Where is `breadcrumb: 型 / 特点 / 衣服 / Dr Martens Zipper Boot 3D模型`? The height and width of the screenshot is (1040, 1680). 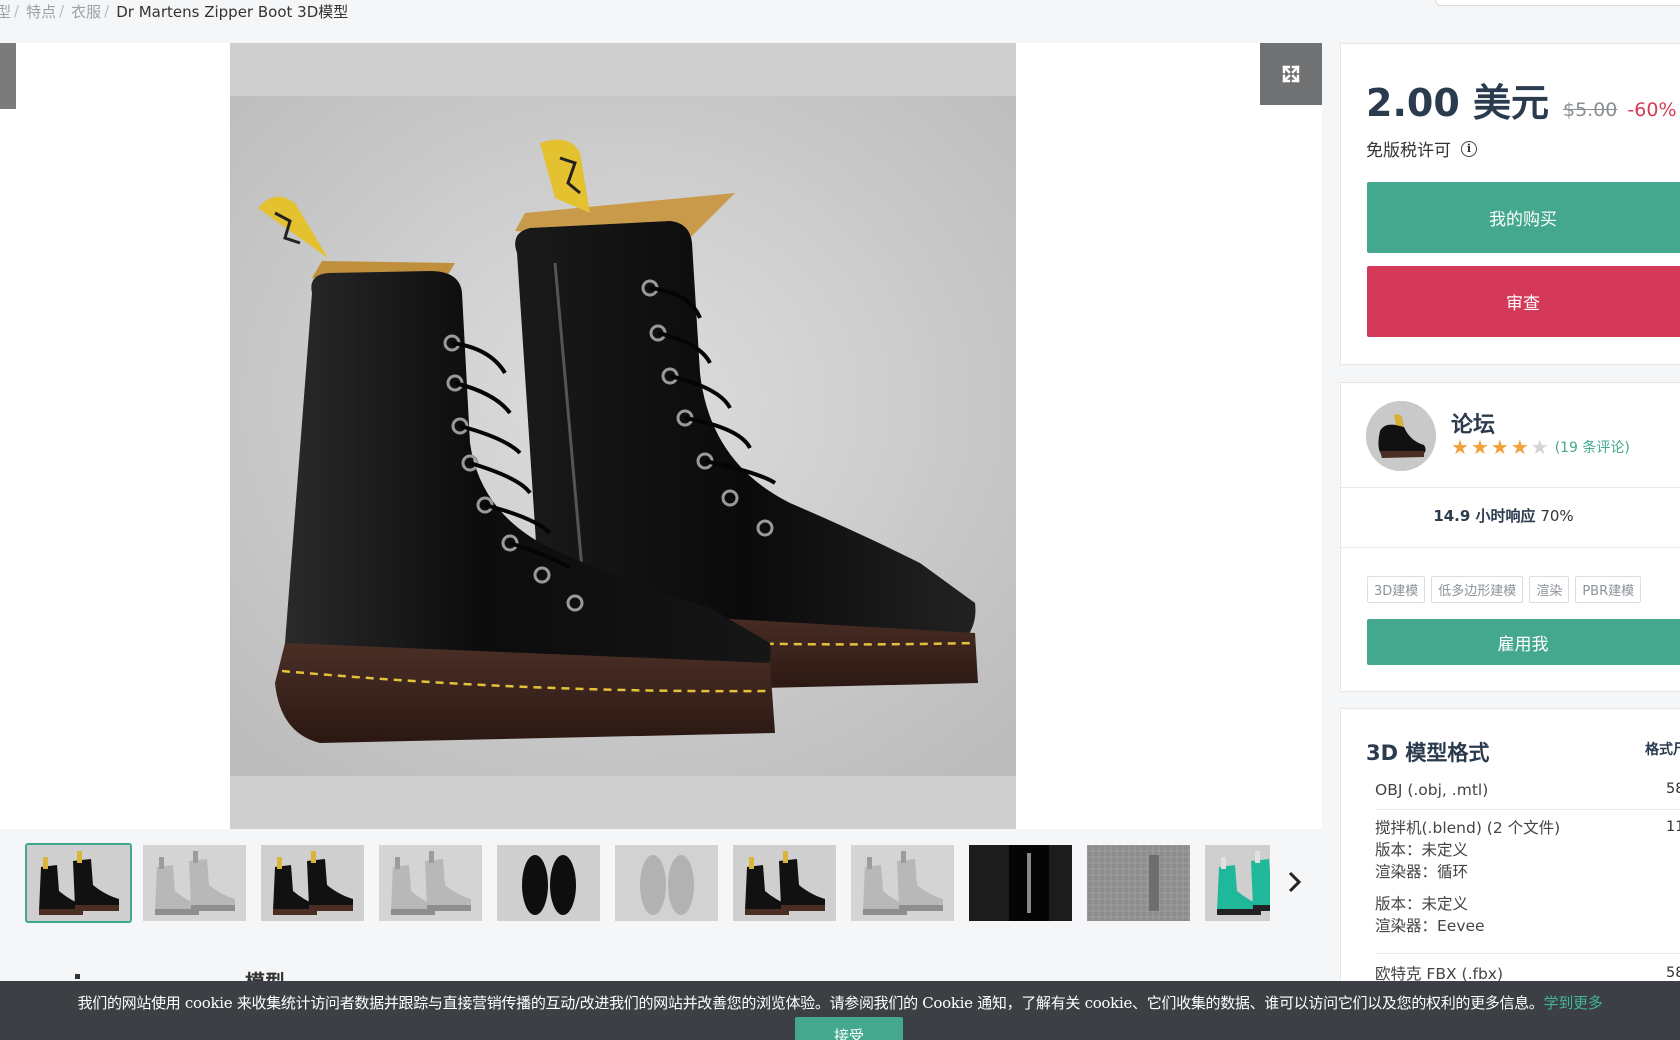 breadcrumb: 型 / 特点 / 衣服 / Dr Martens Zipper Boot 3D模型 is located at coordinates (174, 11).